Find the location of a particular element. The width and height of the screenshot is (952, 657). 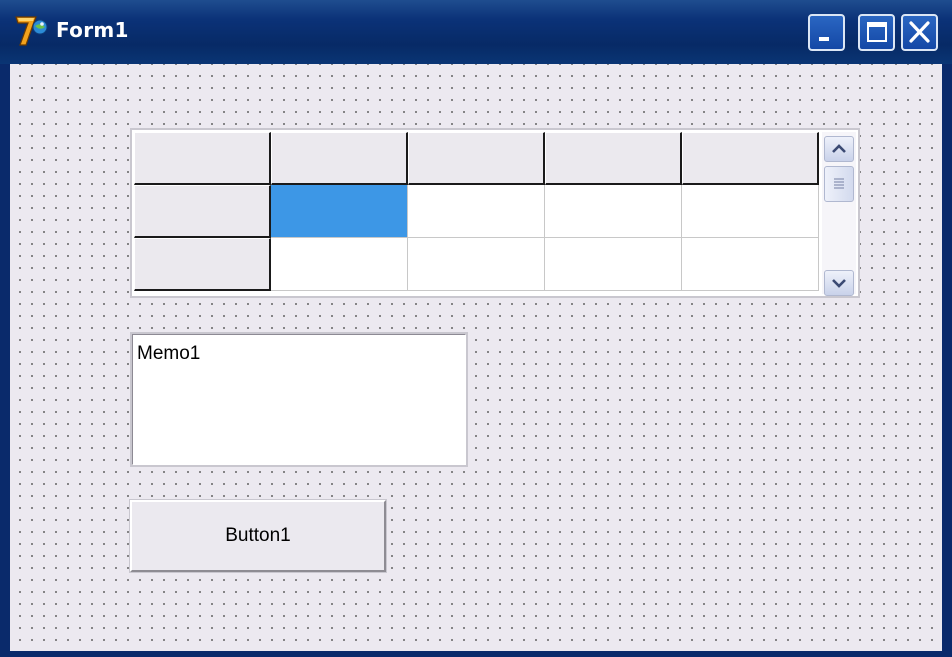

scroll-thumb is located at coordinates (839, 184).